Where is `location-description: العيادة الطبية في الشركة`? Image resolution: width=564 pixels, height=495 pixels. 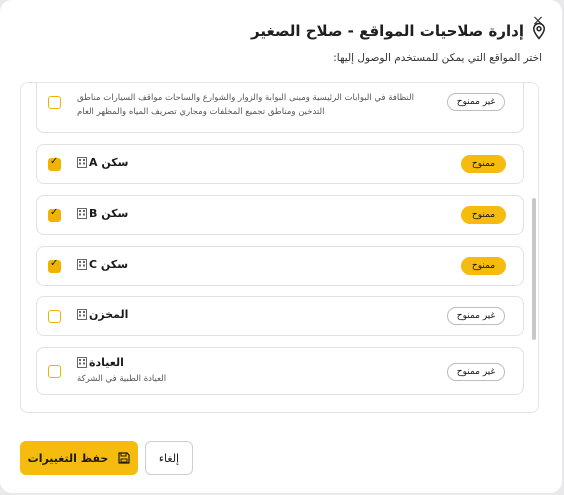 location-description: العيادة الطبية في الشركة is located at coordinates (122, 379).